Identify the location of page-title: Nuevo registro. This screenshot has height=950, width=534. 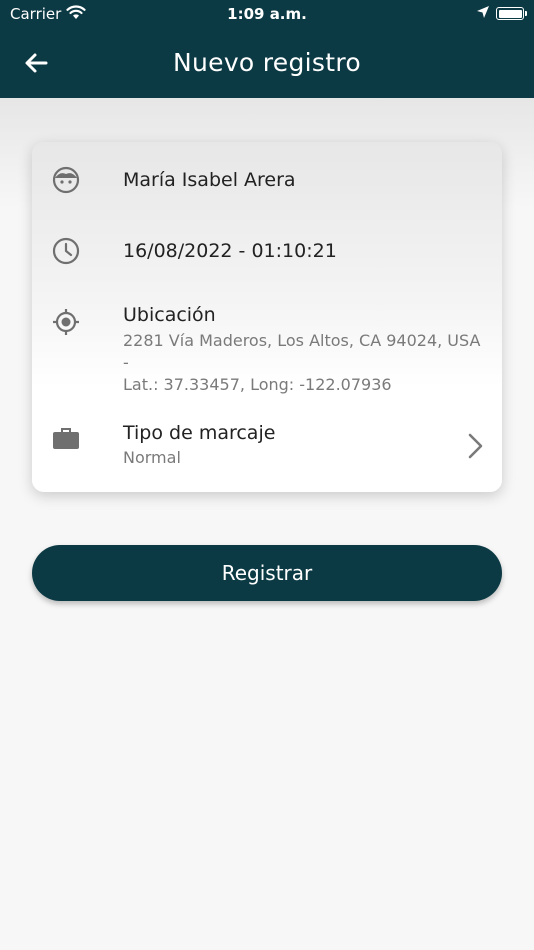
(267, 62).